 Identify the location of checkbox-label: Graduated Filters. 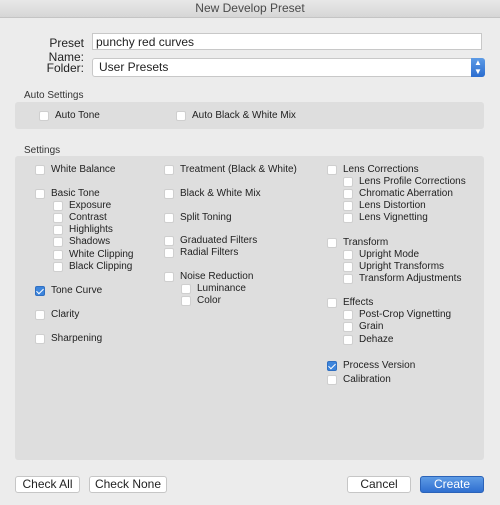
(219, 240).